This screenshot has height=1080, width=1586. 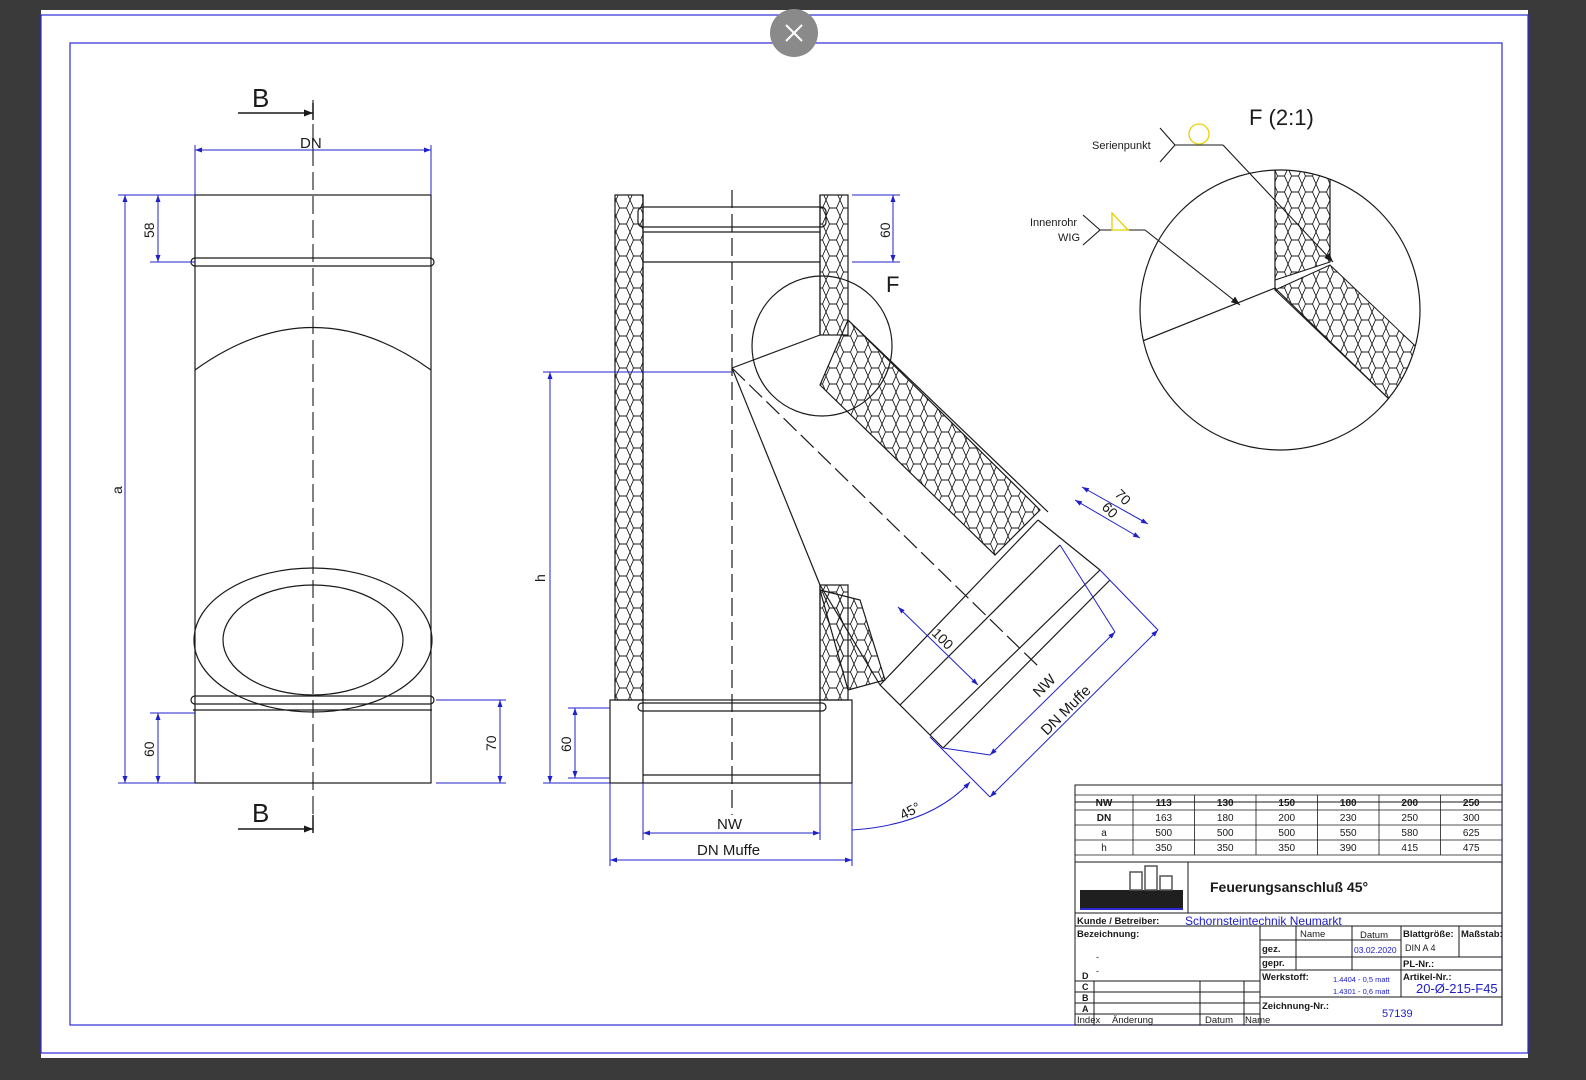 What do you see at coordinates (1069, 238) in the screenshot?
I see `weld-label-wig: WIG` at bounding box center [1069, 238].